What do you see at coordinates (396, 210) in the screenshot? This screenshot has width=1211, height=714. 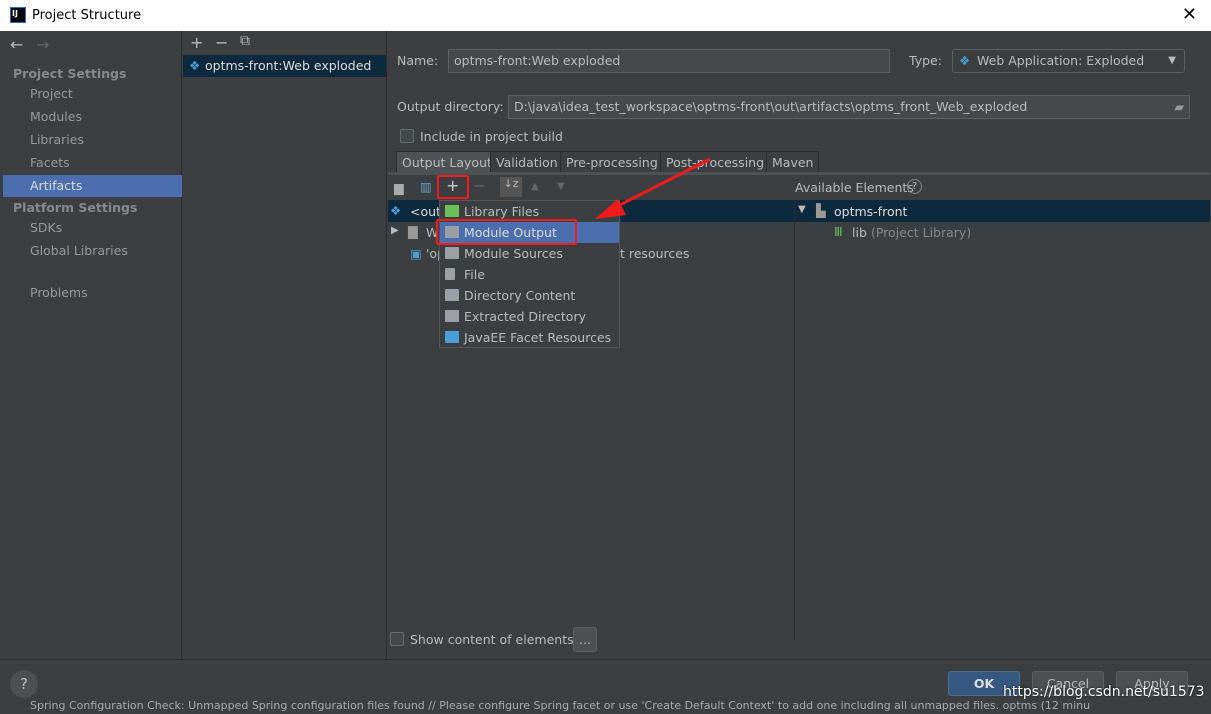 I see `output-root-icon: ❖` at bounding box center [396, 210].